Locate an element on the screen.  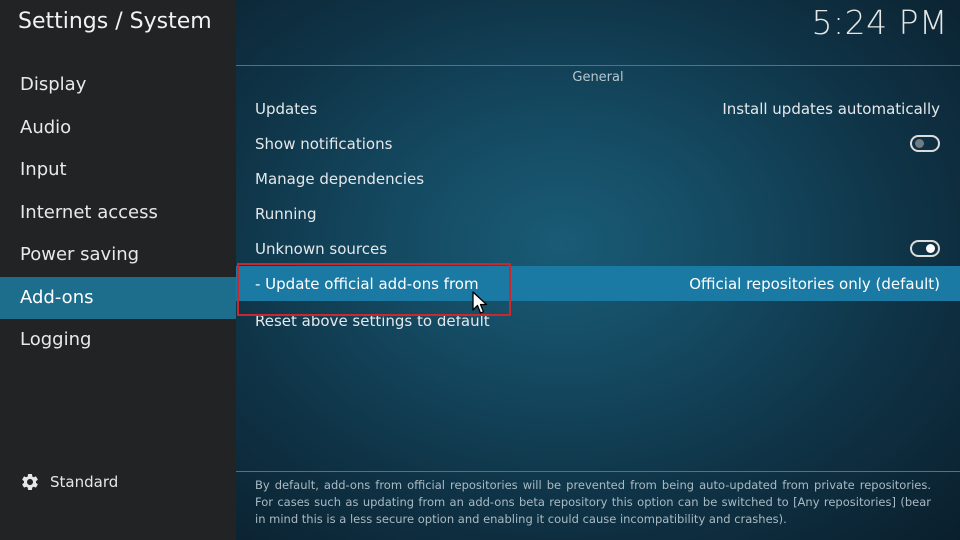
gear-icon is located at coordinates (30, 482).